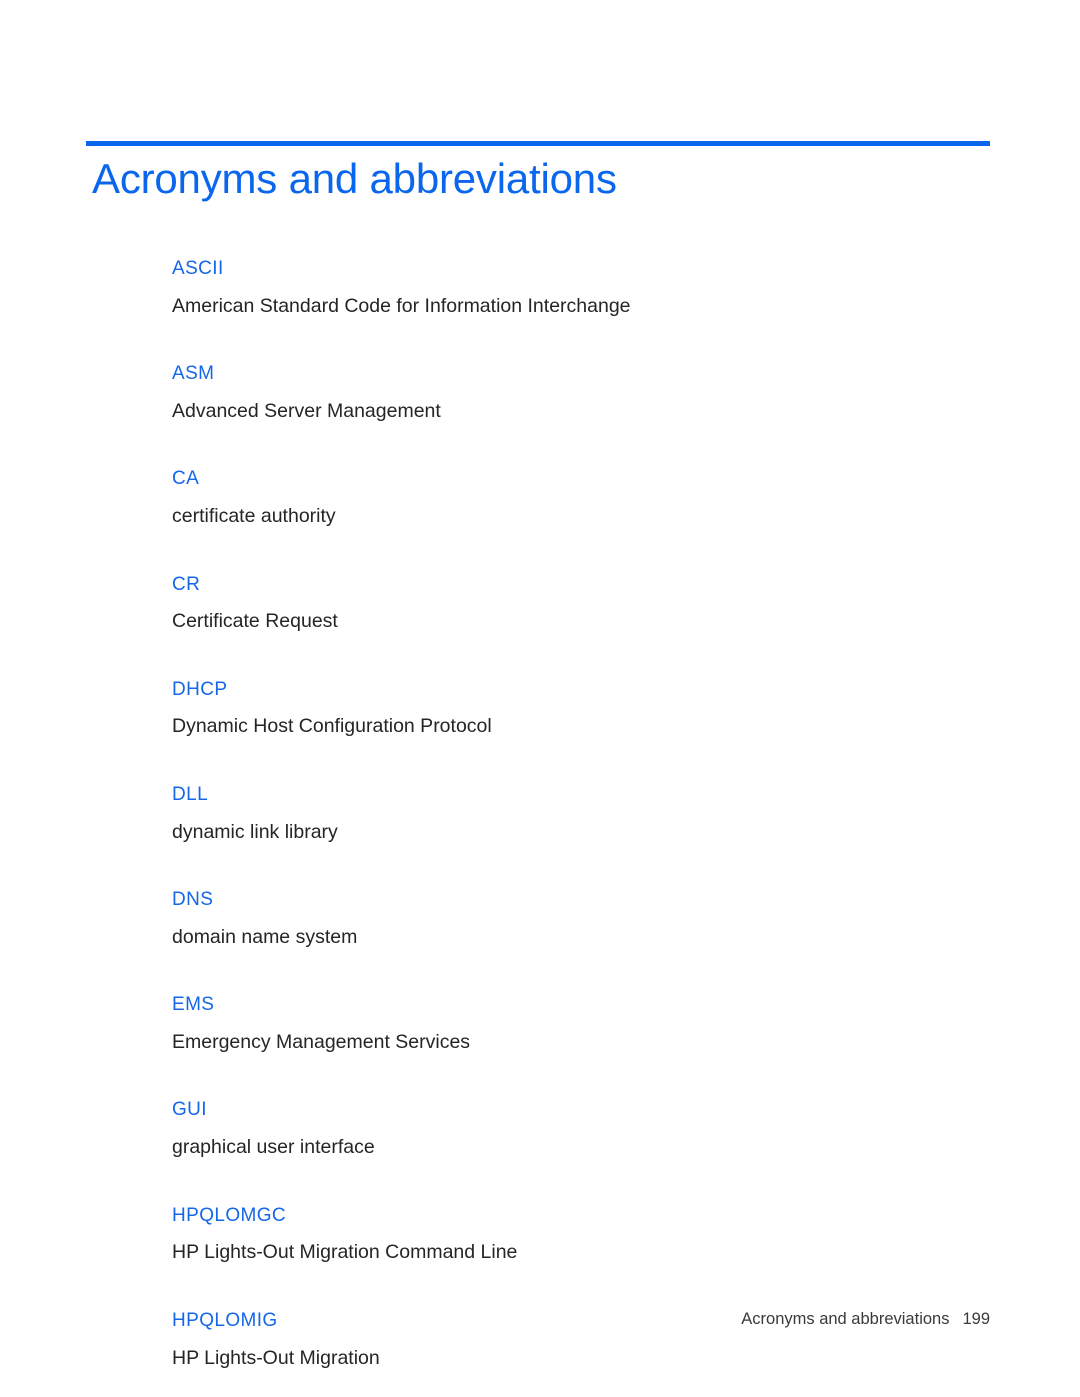 The width and height of the screenshot is (1080, 1397). What do you see at coordinates (255, 831) in the screenshot?
I see `glossary-definition: dynamic link library` at bounding box center [255, 831].